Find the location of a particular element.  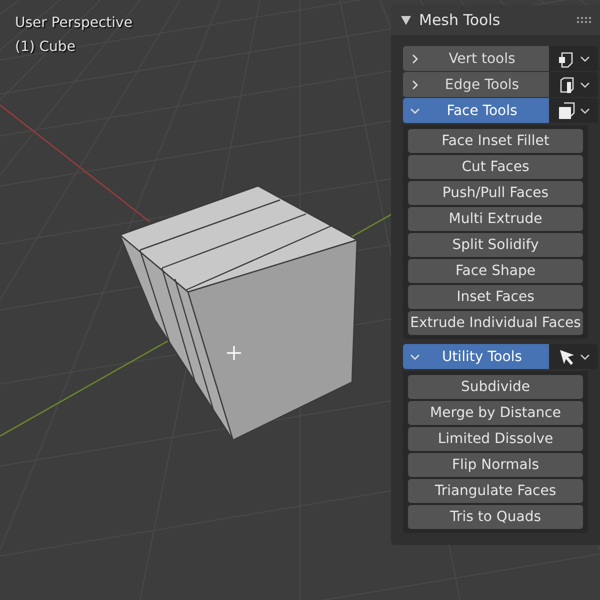

tool-button: Cut Faces is located at coordinates (495, 167).